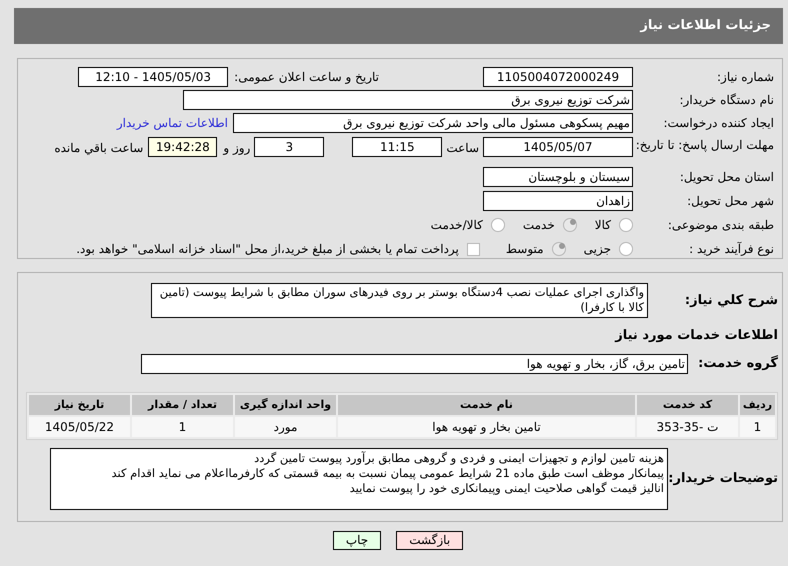  What do you see at coordinates (153, 77) in the screenshot?
I see `text-field: 1405/05/03 - 12:10` at bounding box center [153, 77].